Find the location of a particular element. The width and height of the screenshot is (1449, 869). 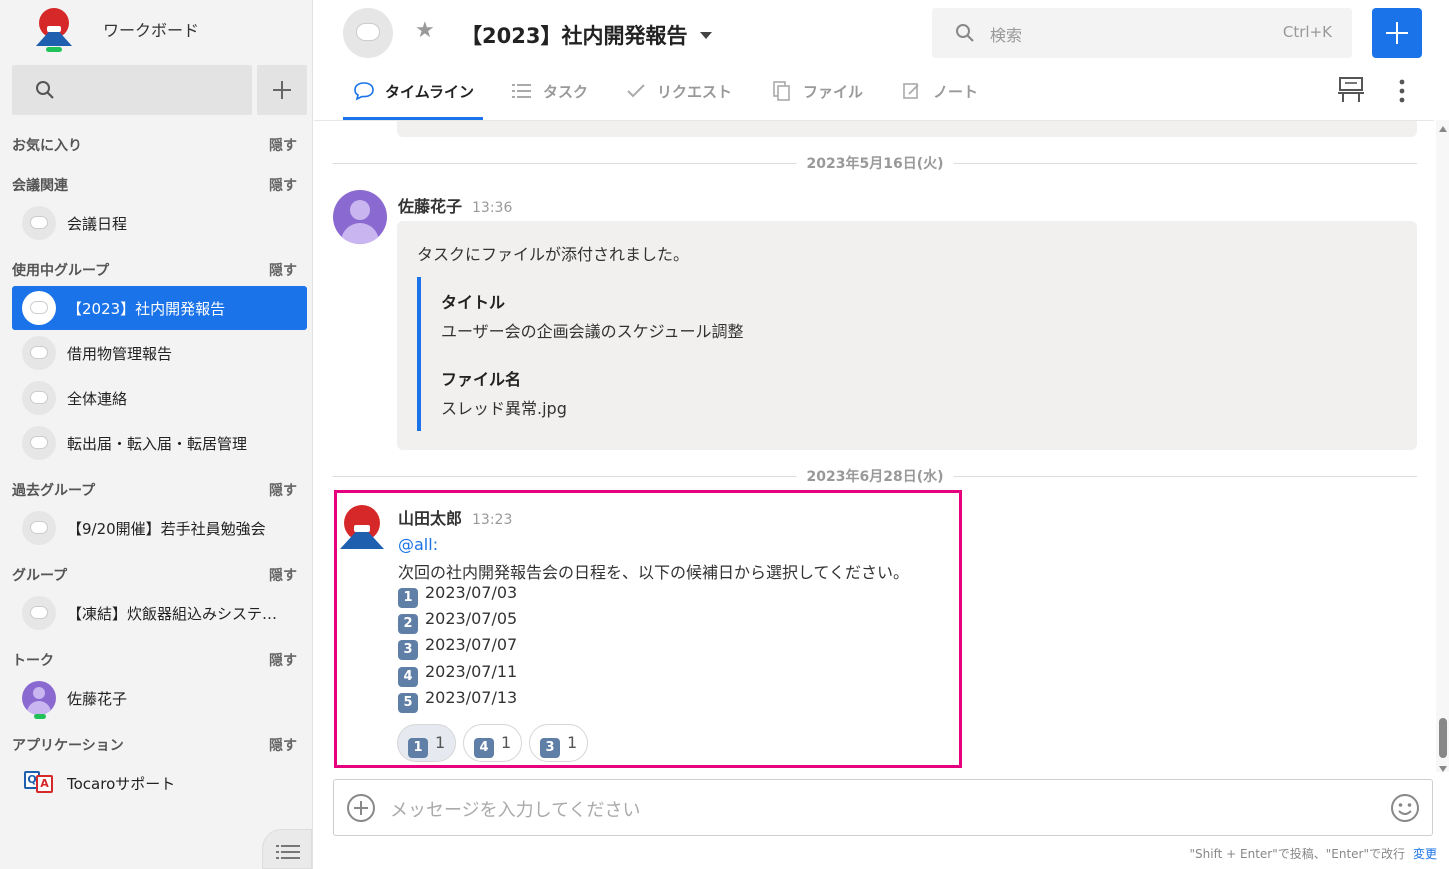

keycap-icon: 5 is located at coordinates (408, 703).